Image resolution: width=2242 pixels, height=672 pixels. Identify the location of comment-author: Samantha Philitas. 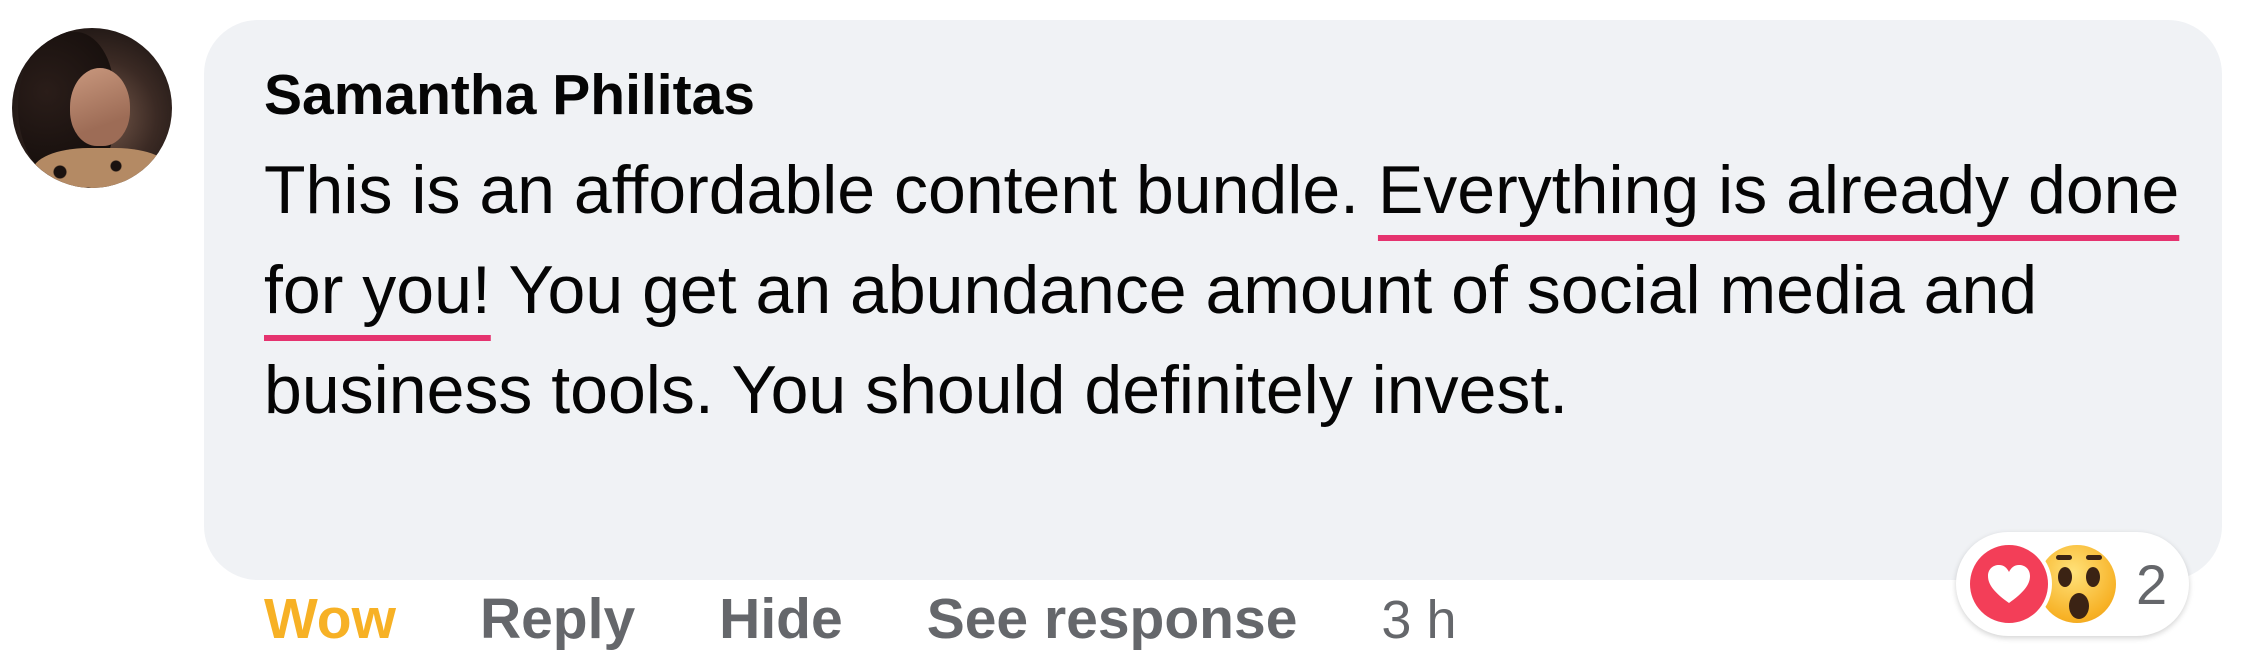
(509, 95).